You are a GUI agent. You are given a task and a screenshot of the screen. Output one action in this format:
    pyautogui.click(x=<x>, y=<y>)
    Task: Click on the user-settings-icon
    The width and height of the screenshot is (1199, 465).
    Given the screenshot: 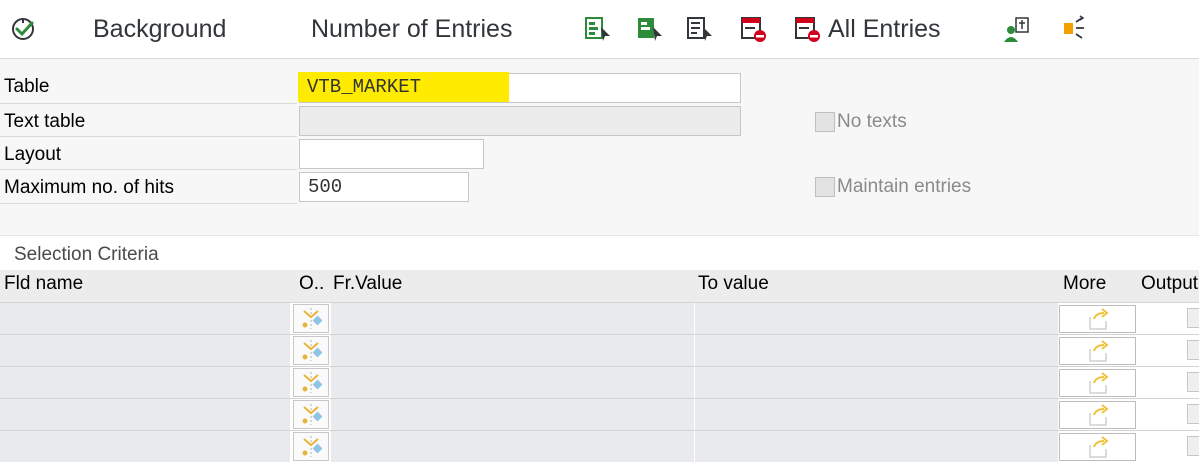 What is the action you would take?
    pyautogui.click(x=1017, y=29)
    